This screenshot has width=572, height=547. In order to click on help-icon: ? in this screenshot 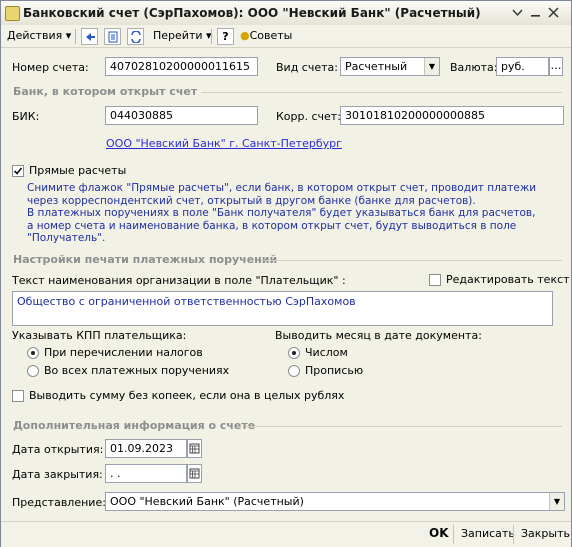, I will do `click(225, 36)`.